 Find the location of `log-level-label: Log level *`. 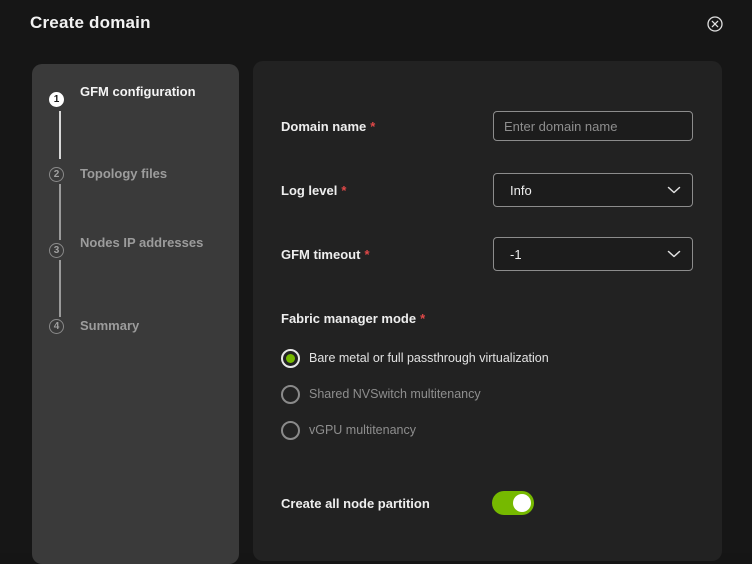

log-level-label: Log level * is located at coordinates (314, 190).